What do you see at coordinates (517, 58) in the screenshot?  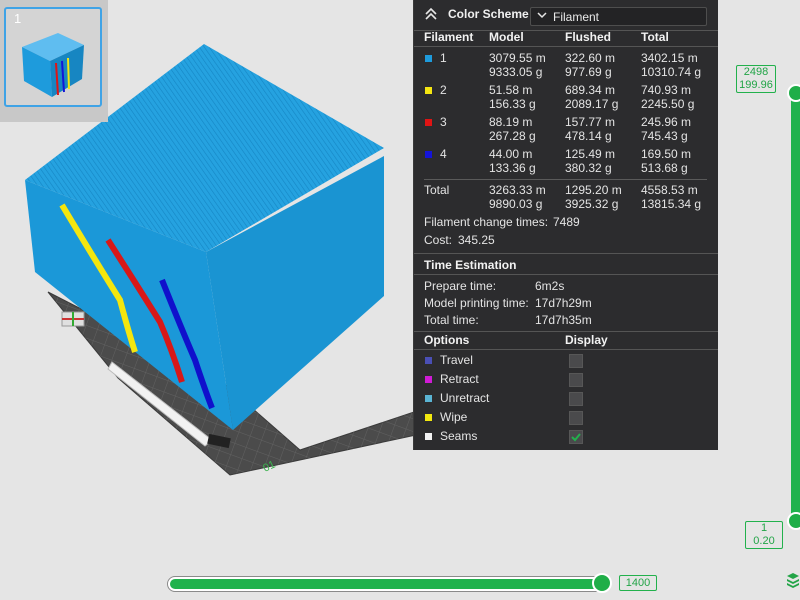 I see `filament-model-m: 3079.55 m` at bounding box center [517, 58].